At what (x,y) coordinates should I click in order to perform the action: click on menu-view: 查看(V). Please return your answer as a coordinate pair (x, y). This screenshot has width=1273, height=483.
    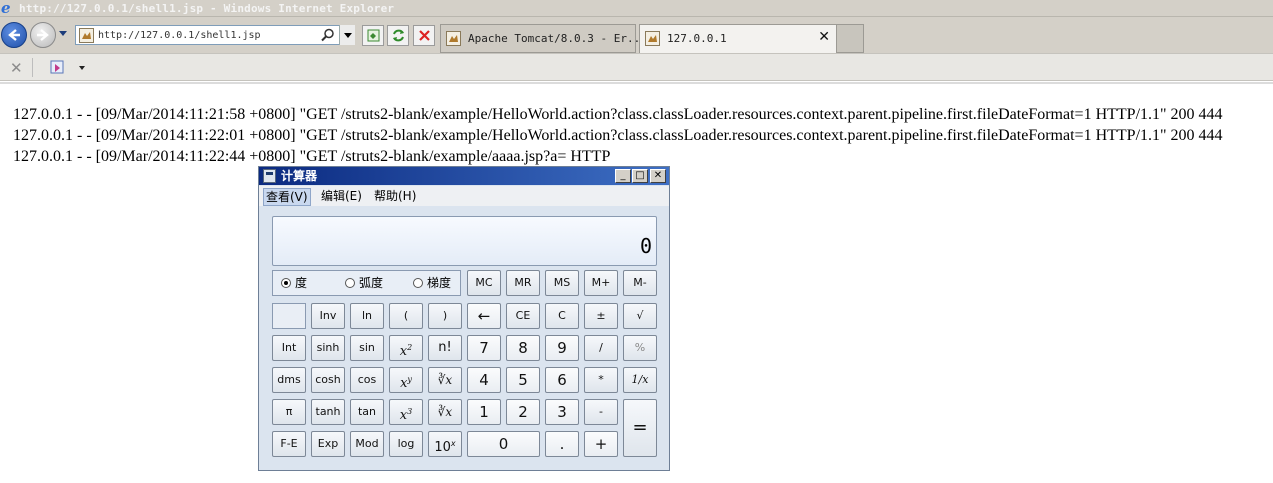
    Looking at the image, I should click on (287, 197).